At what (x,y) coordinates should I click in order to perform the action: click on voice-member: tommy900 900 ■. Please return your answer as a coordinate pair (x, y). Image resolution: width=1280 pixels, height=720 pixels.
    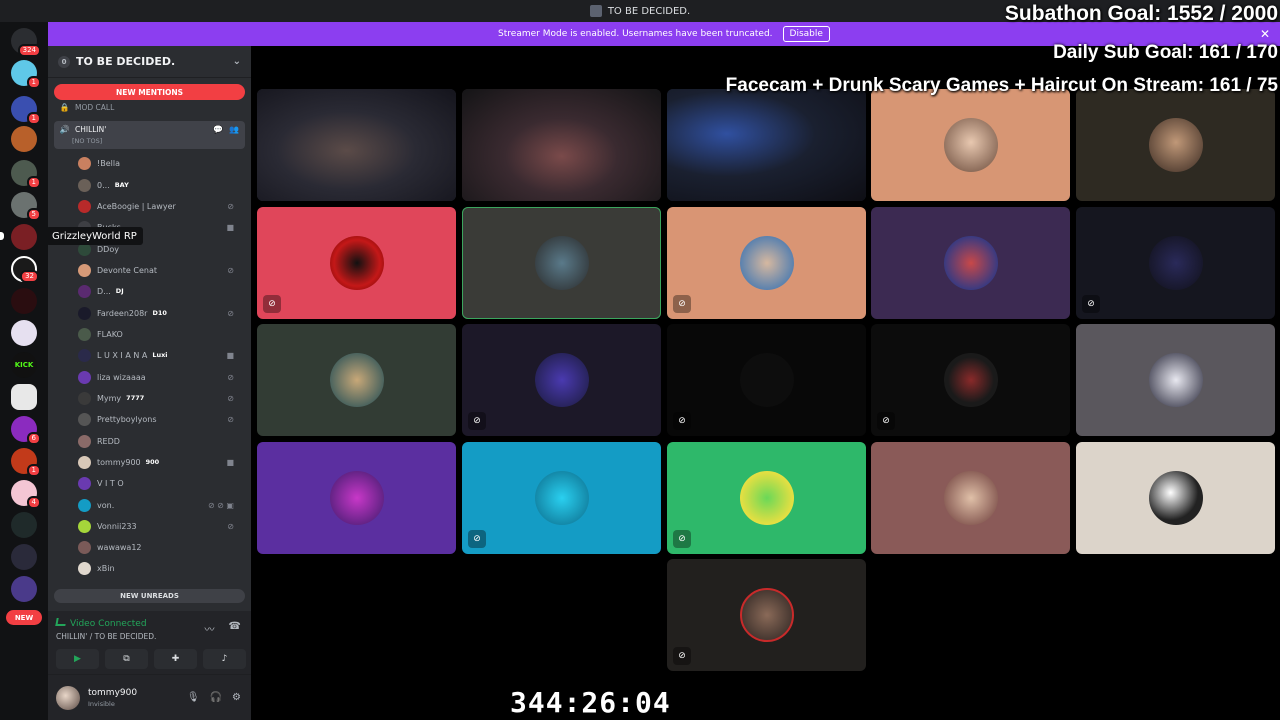
    Looking at the image, I should click on (158, 462).